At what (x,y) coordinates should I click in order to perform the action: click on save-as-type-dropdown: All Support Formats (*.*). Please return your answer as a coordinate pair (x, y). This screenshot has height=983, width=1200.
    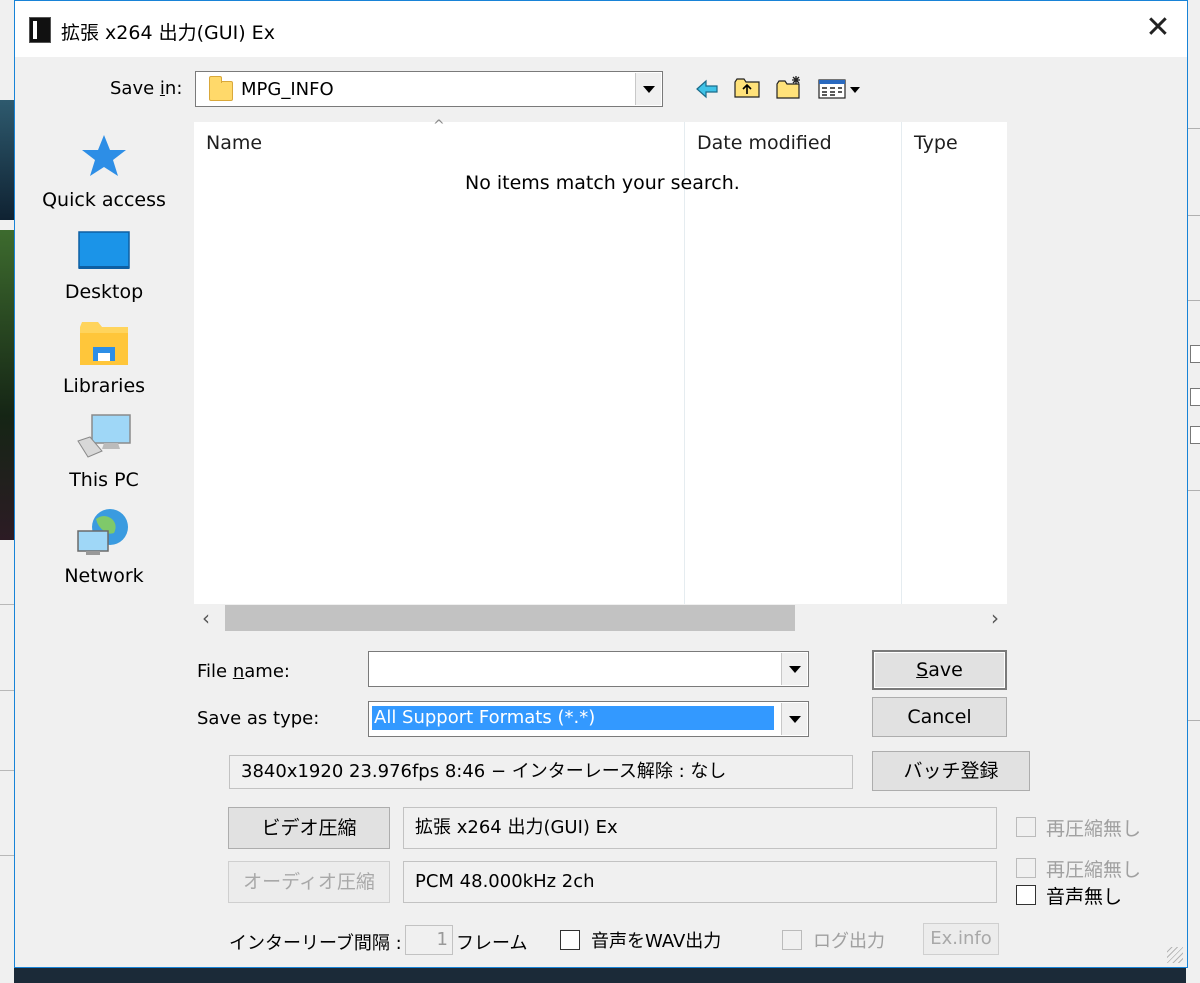
    Looking at the image, I should click on (588, 719).